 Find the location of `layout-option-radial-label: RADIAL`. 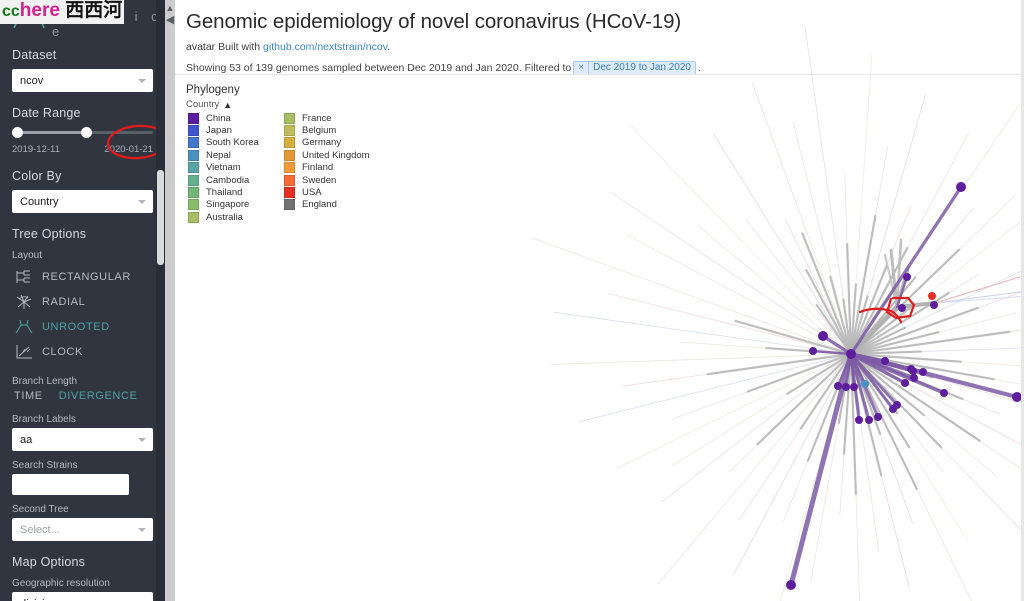

layout-option-radial-label: RADIAL is located at coordinates (64, 301).